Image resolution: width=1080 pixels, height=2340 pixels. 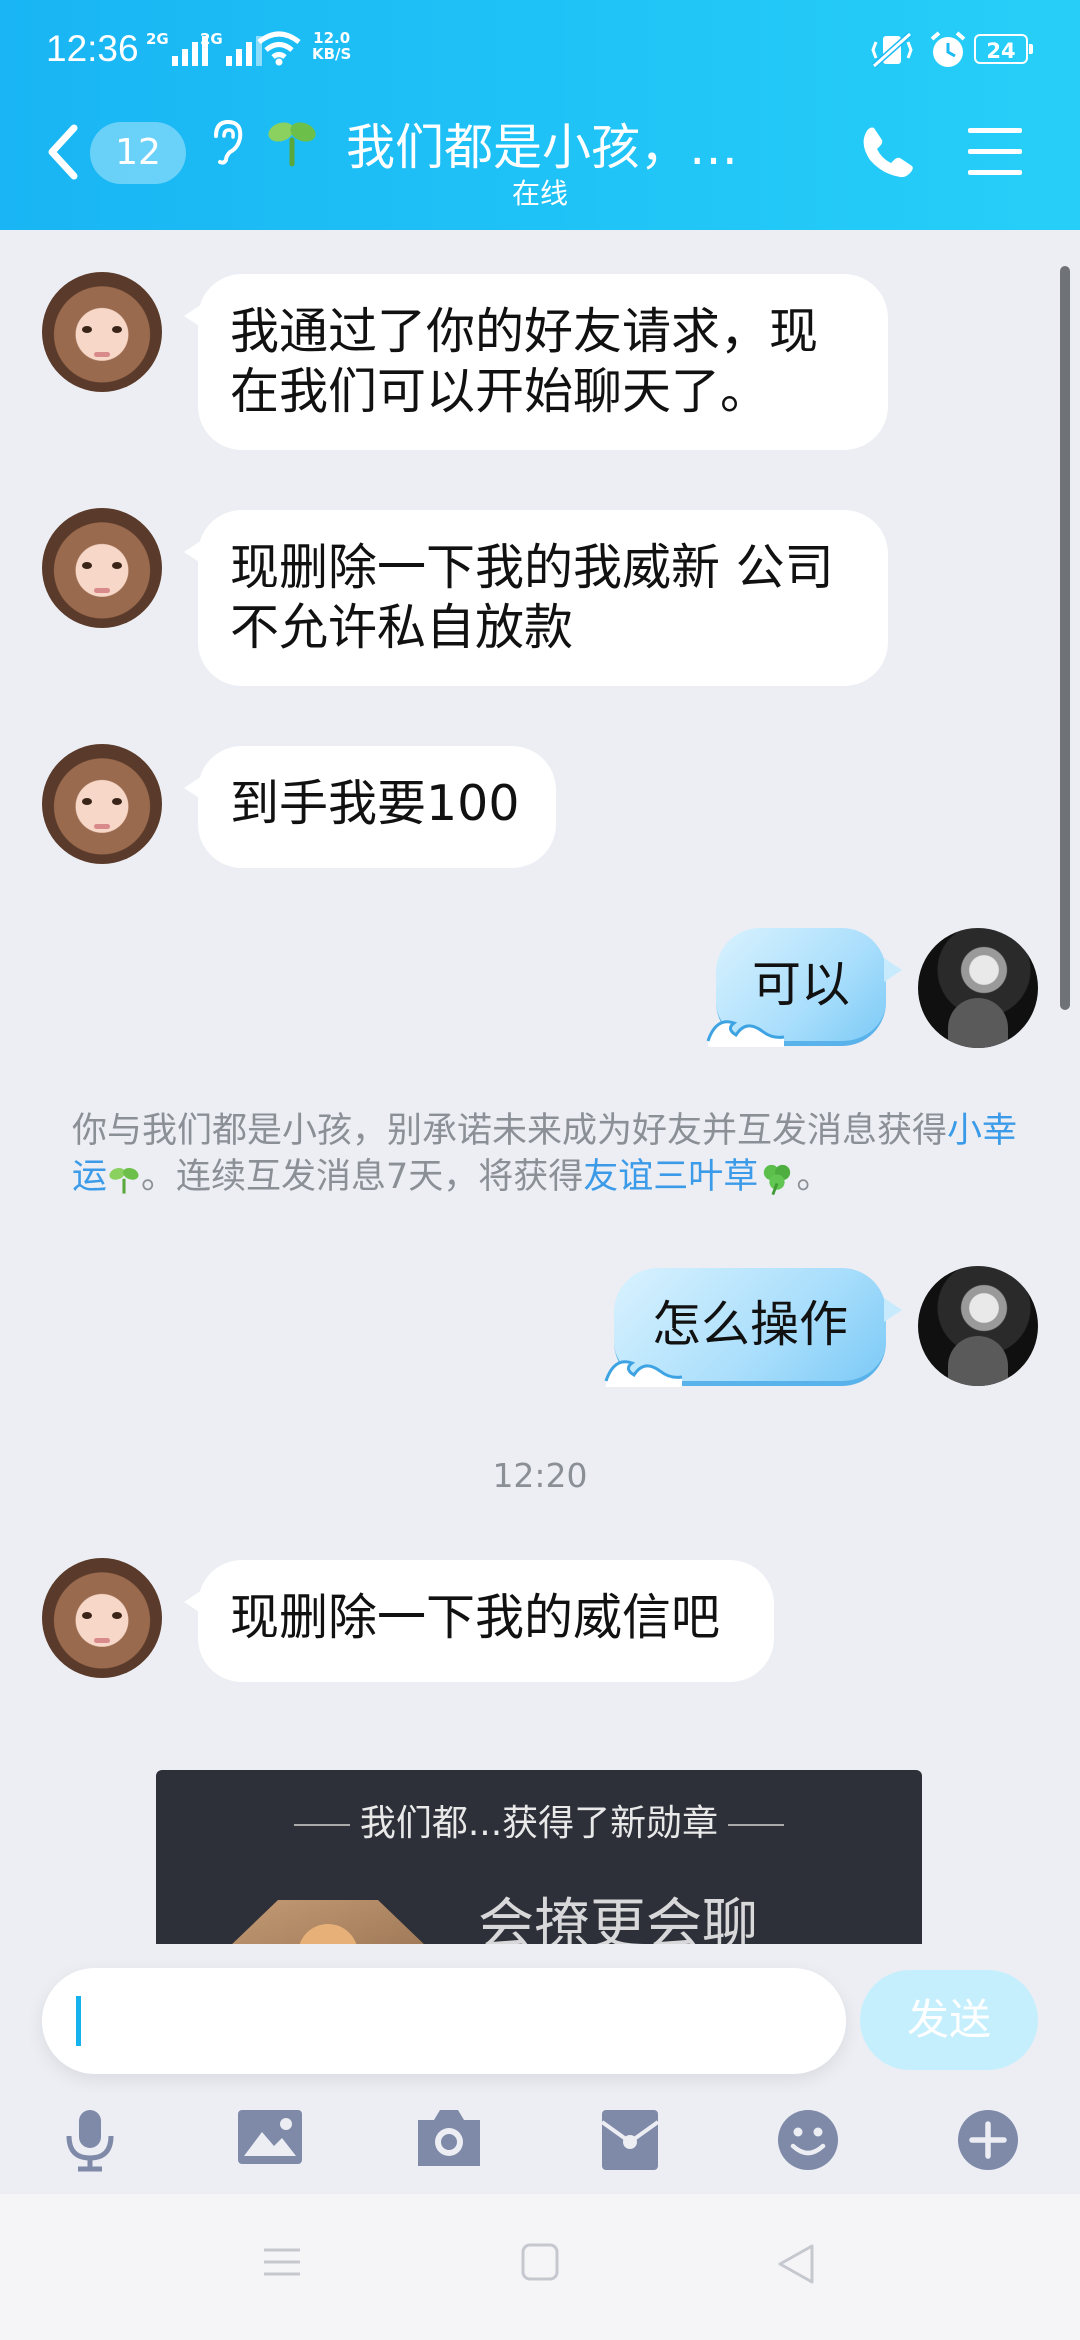 What do you see at coordinates (995, 152) in the screenshot?
I see `menu-icon` at bounding box center [995, 152].